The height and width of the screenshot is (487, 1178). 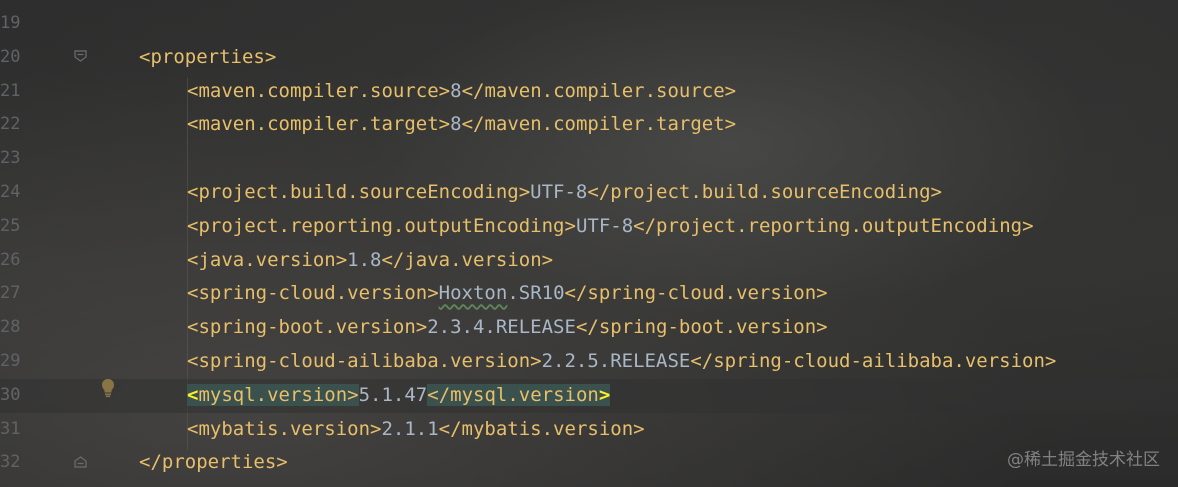 I want to click on xml-close-tag: </spring-cloud-ailibaba.version>, so click(x=873, y=360).